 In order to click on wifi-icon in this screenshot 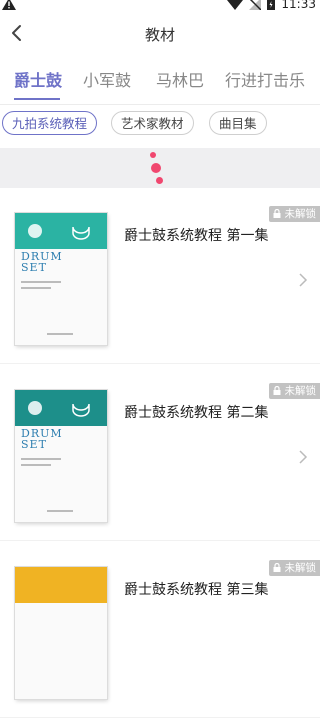, I will do `click(235, 5)`.